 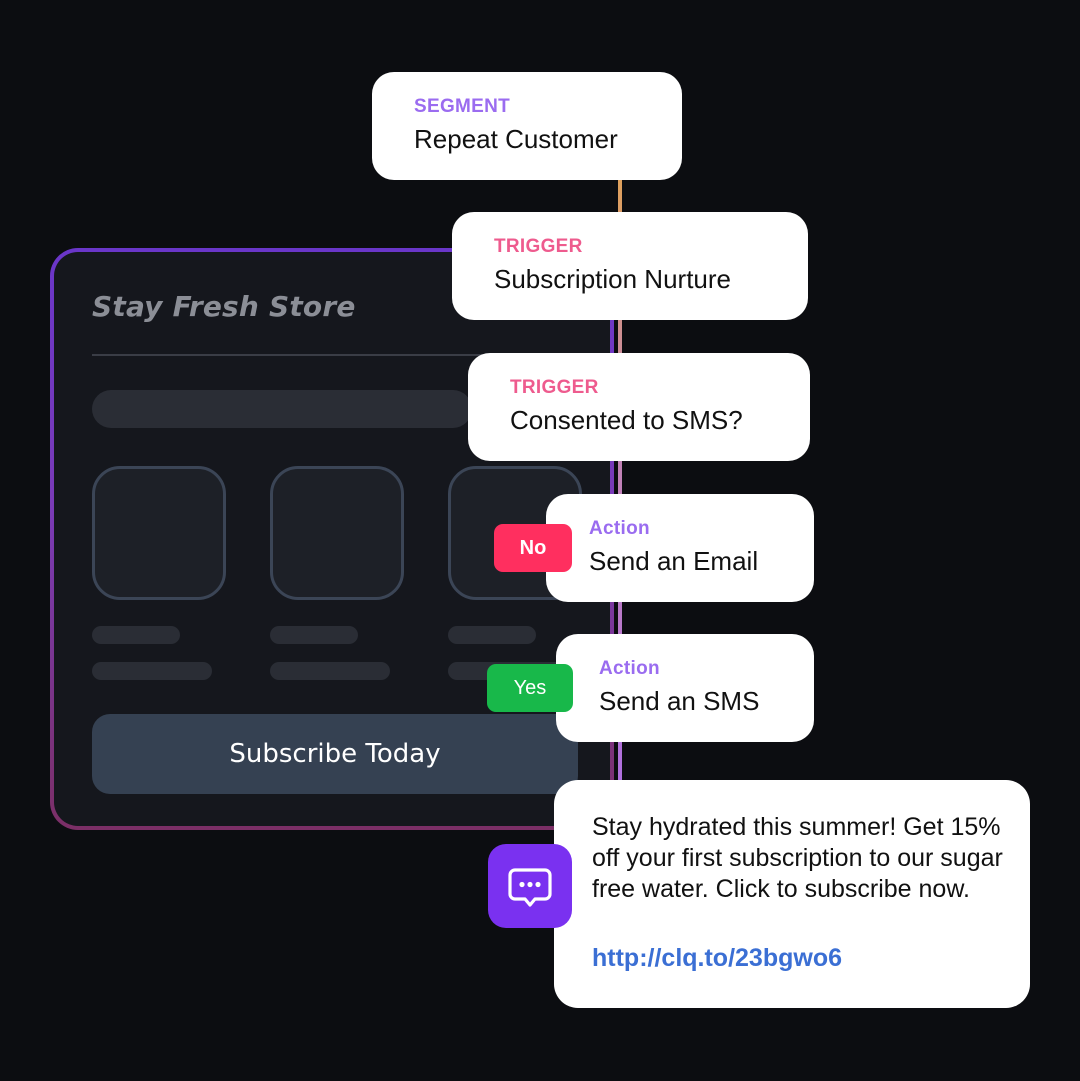 I want to click on trigger-card-sms-consent: TRIGGER Consented to SMS?, so click(x=639, y=407).